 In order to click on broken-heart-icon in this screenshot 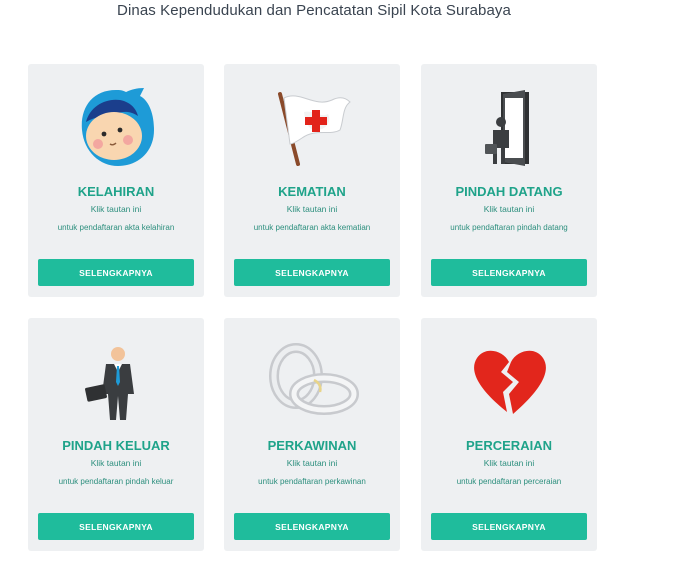, I will do `click(509, 382)`.